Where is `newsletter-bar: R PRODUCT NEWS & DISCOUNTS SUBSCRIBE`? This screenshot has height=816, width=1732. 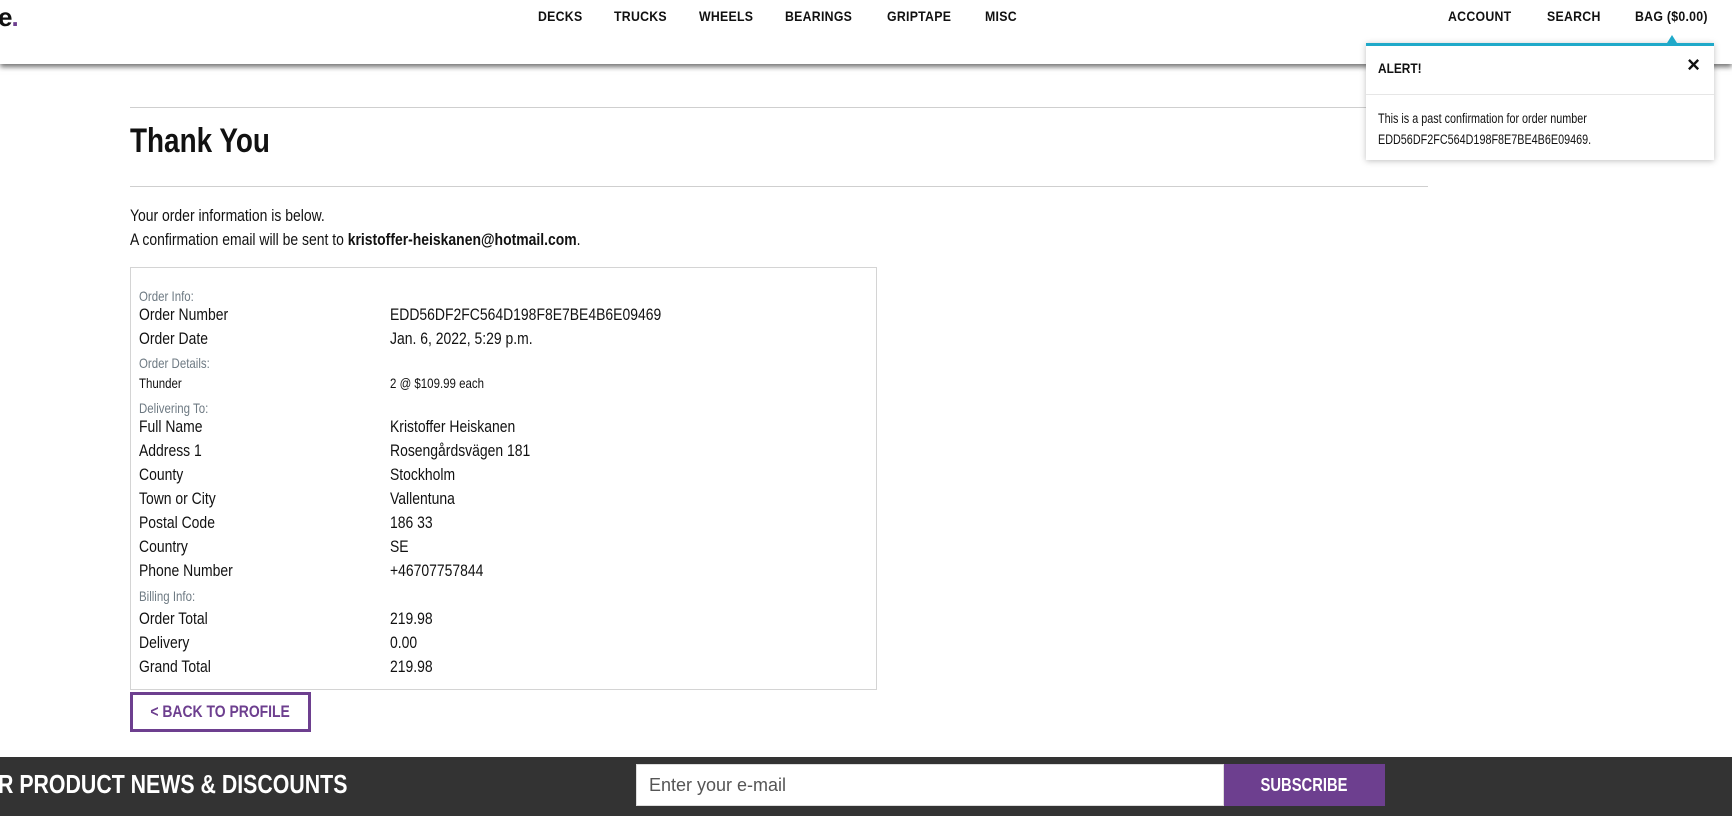 newsletter-bar: R PRODUCT NEWS & DISCOUNTS SUBSCRIBE is located at coordinates (866, 786).